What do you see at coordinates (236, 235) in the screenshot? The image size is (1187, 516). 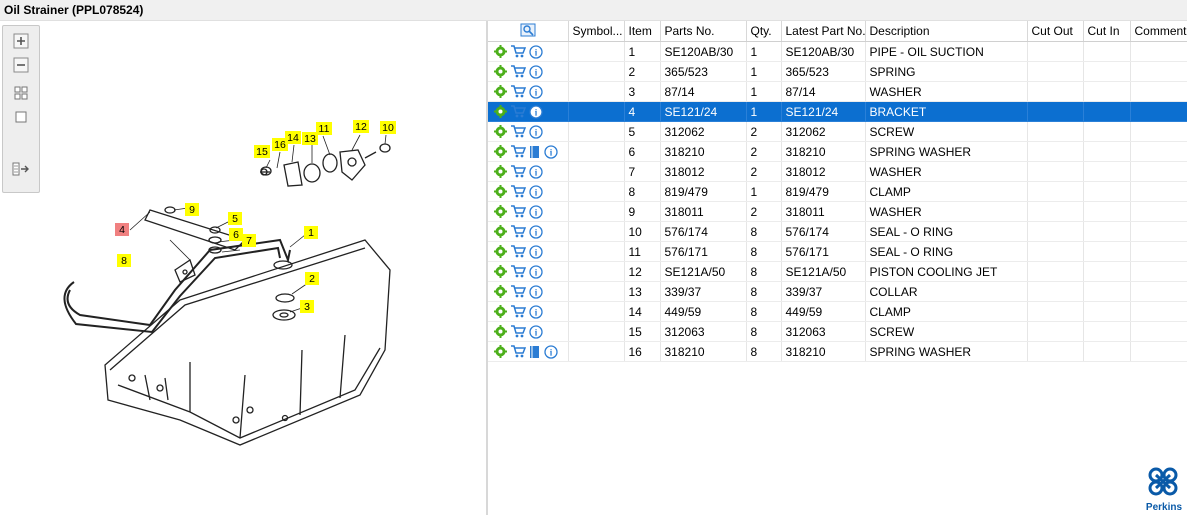 I see `callout-6: 6` at bounding box center [236, 235].